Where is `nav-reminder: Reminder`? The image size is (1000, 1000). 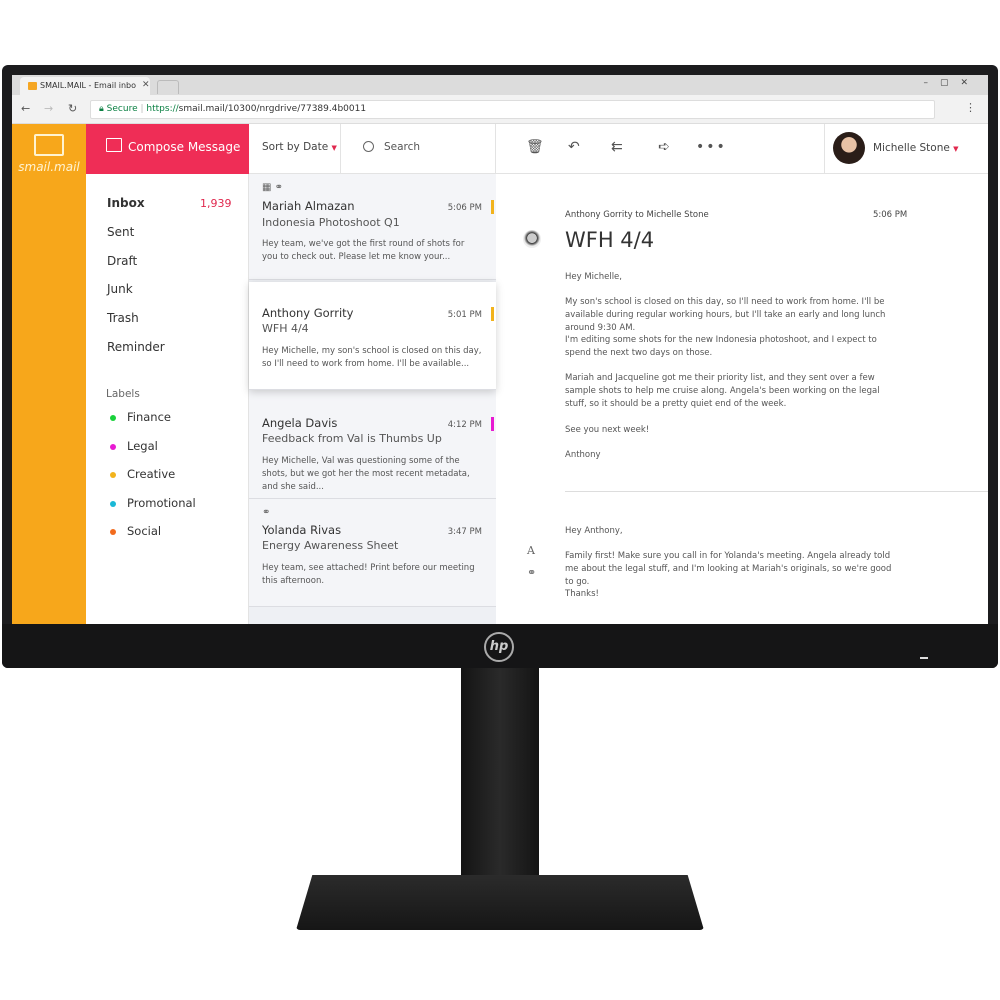
nav-reminder: Reminder is located at coordinates (136, 347).